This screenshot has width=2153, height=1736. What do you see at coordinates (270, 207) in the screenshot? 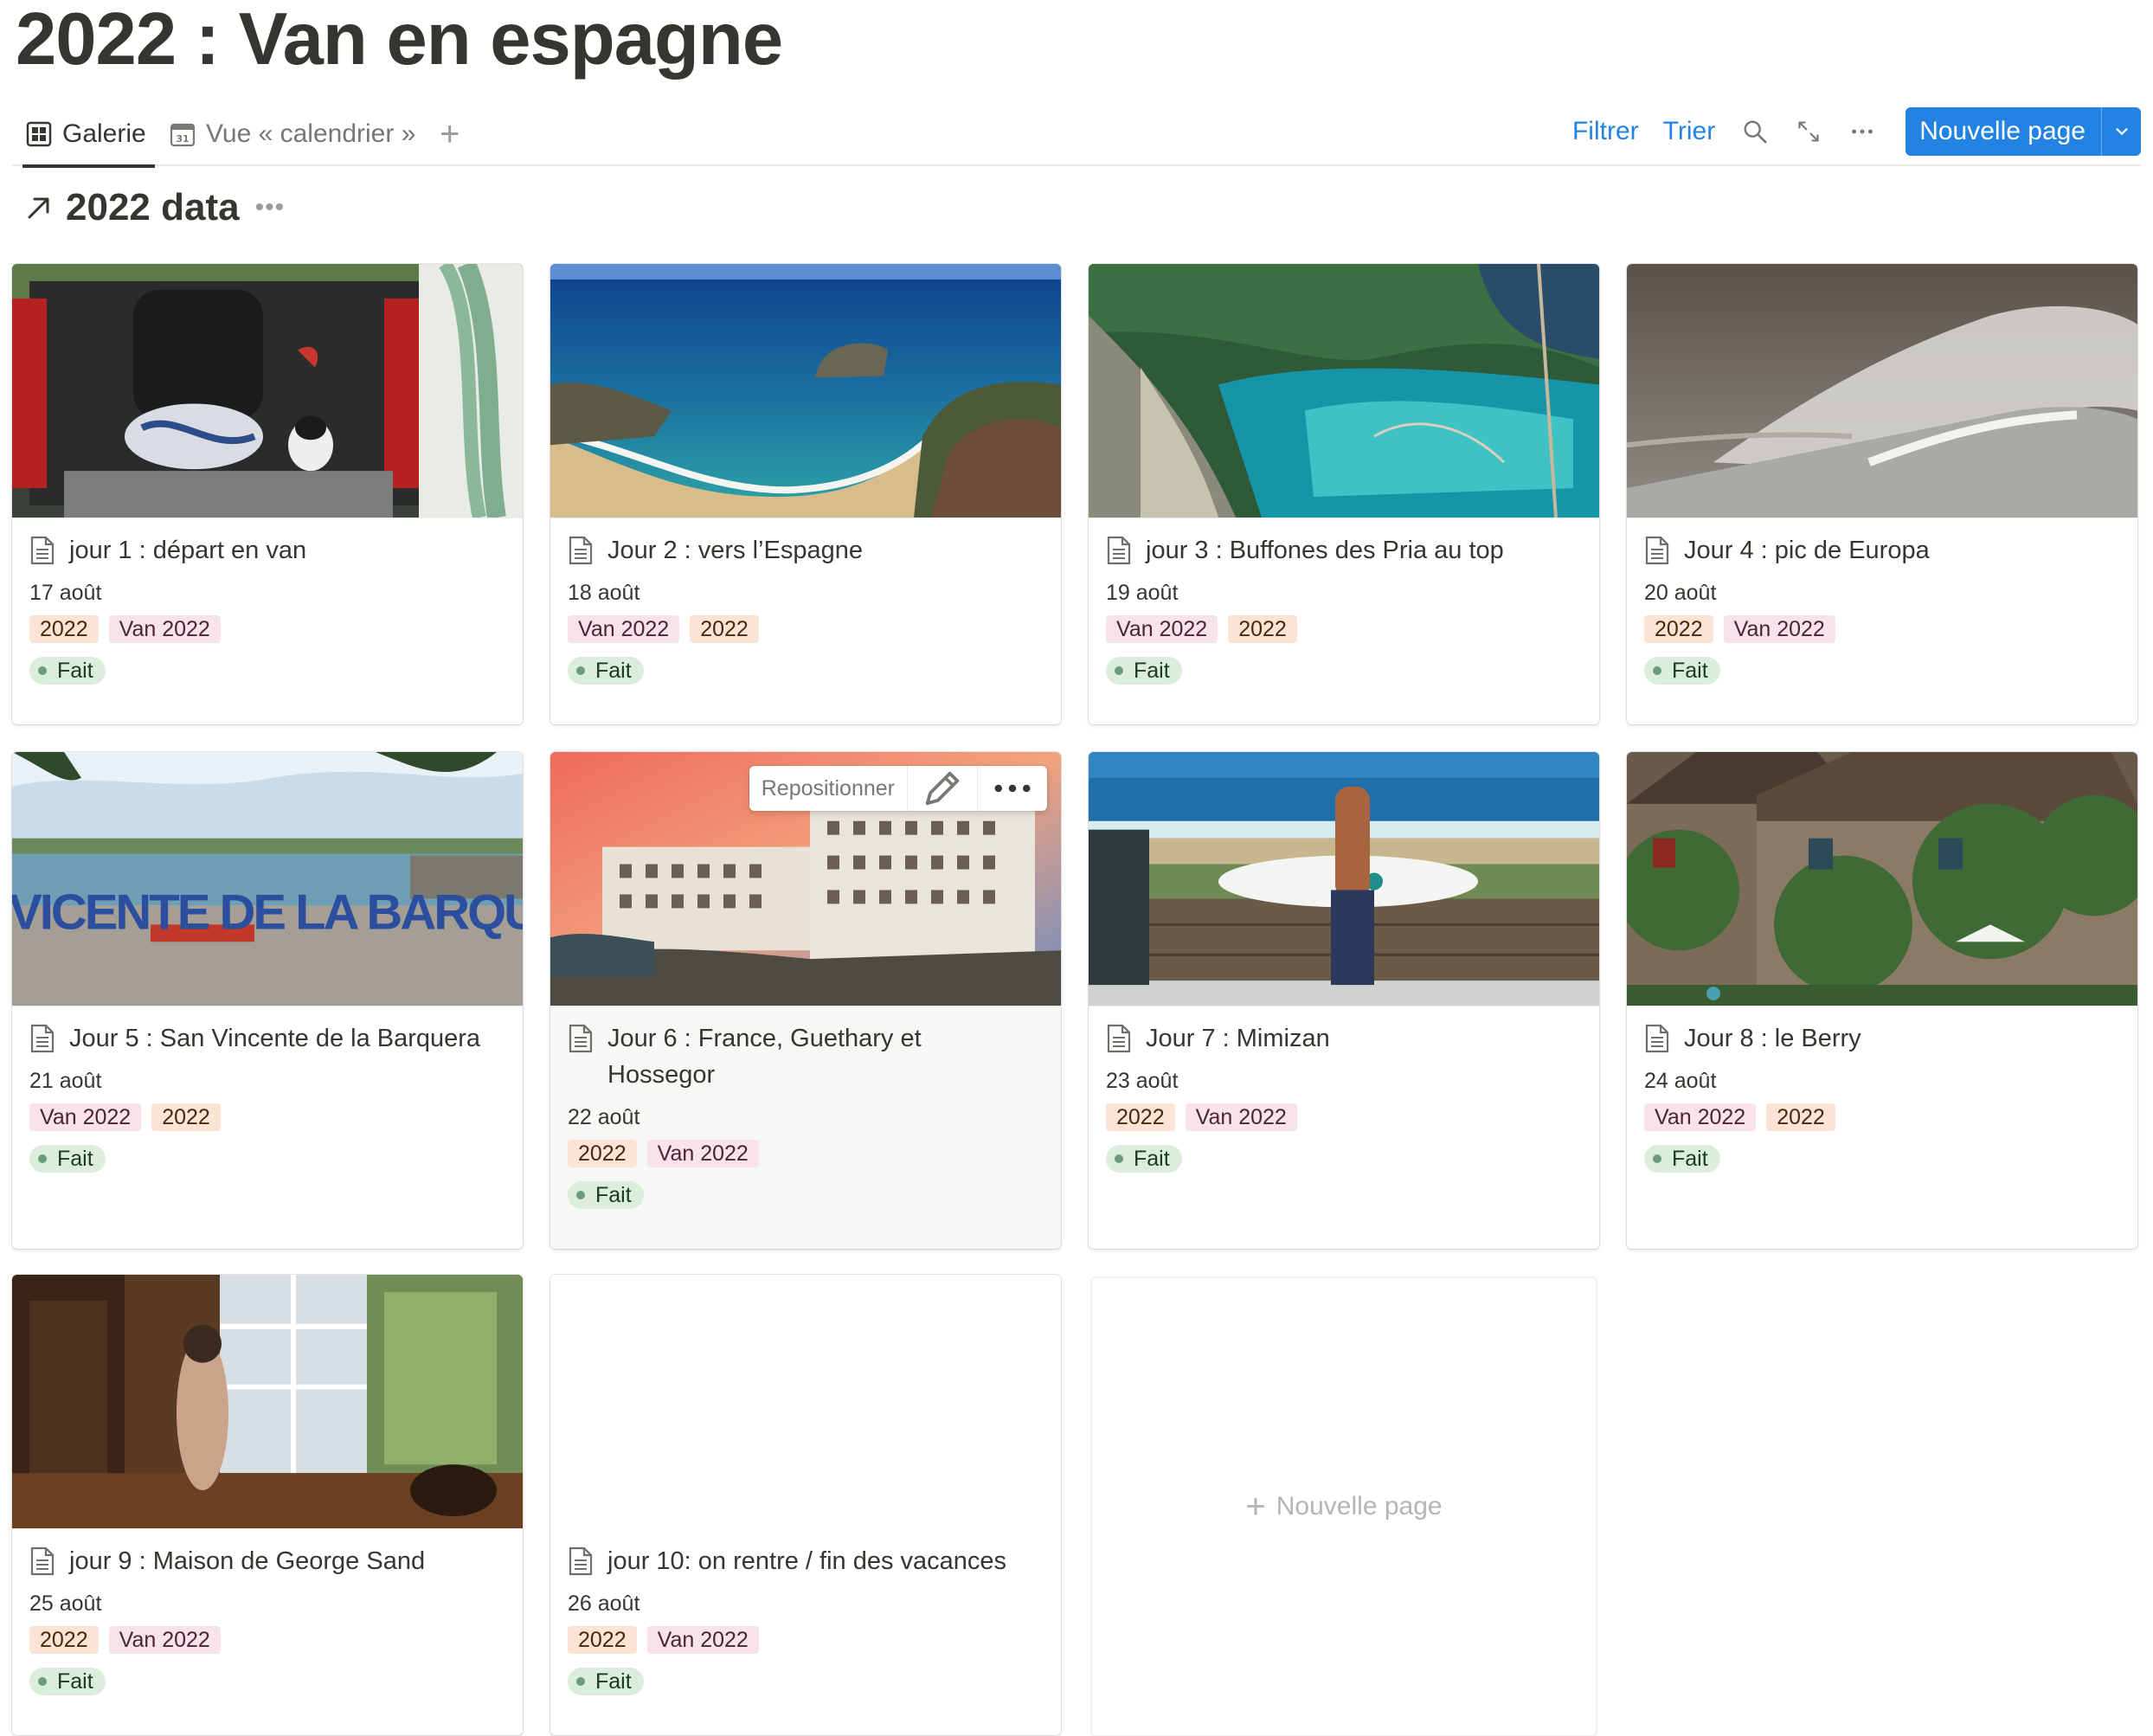
I see `more-icon: •••` at bounding box center [270, 207].